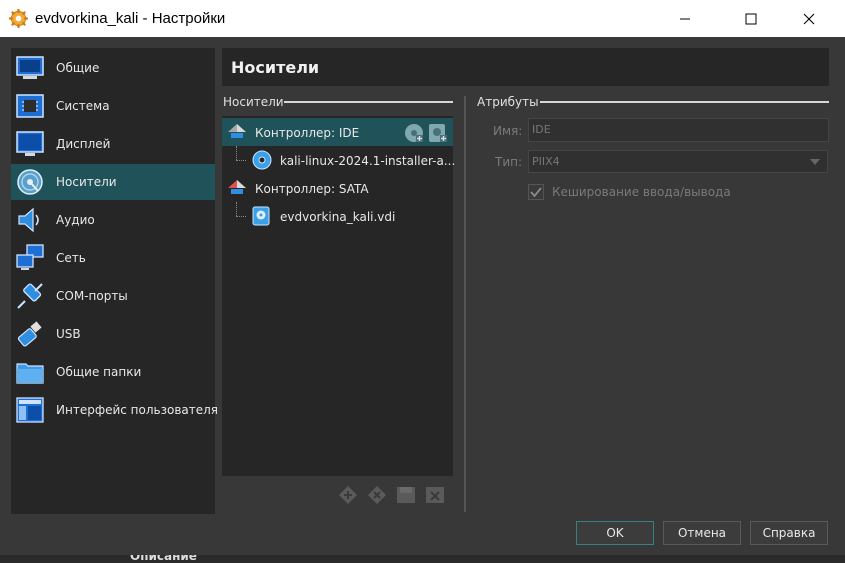  Describe the element at coordinates (113, 334) in the screenshot. I see `sidebar-item-usb: USB` at that location.